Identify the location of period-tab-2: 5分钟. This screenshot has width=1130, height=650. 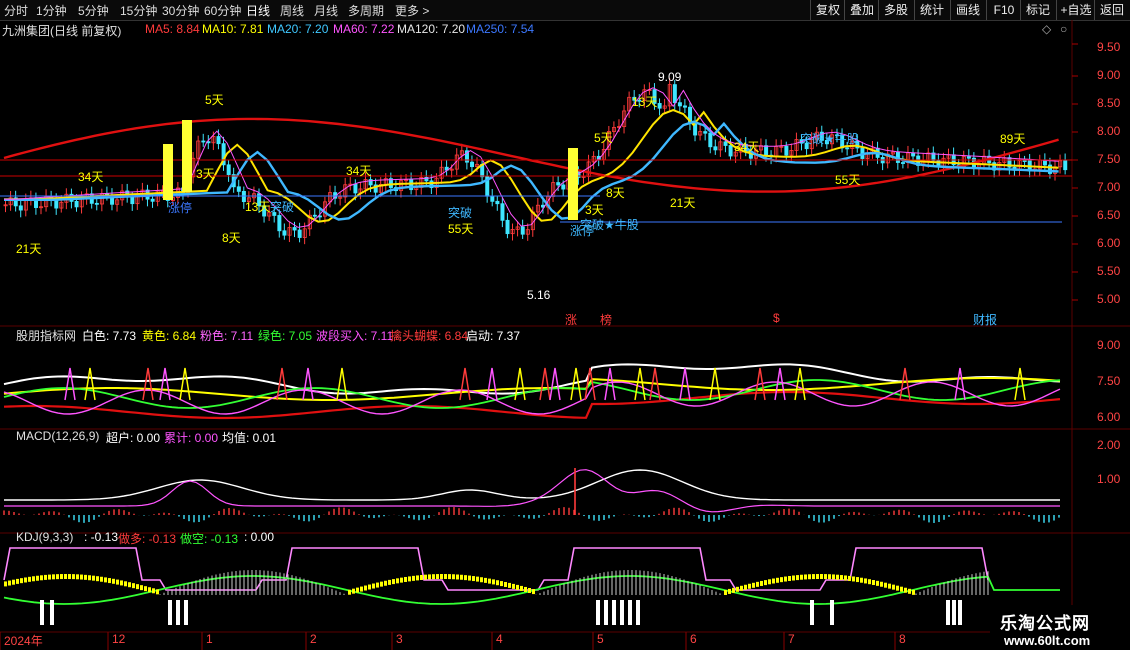
(93, 10).